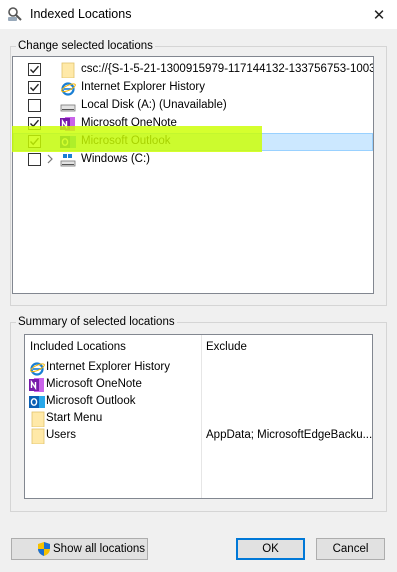  I want to click on chevron-right-icon, so click(51, 160).